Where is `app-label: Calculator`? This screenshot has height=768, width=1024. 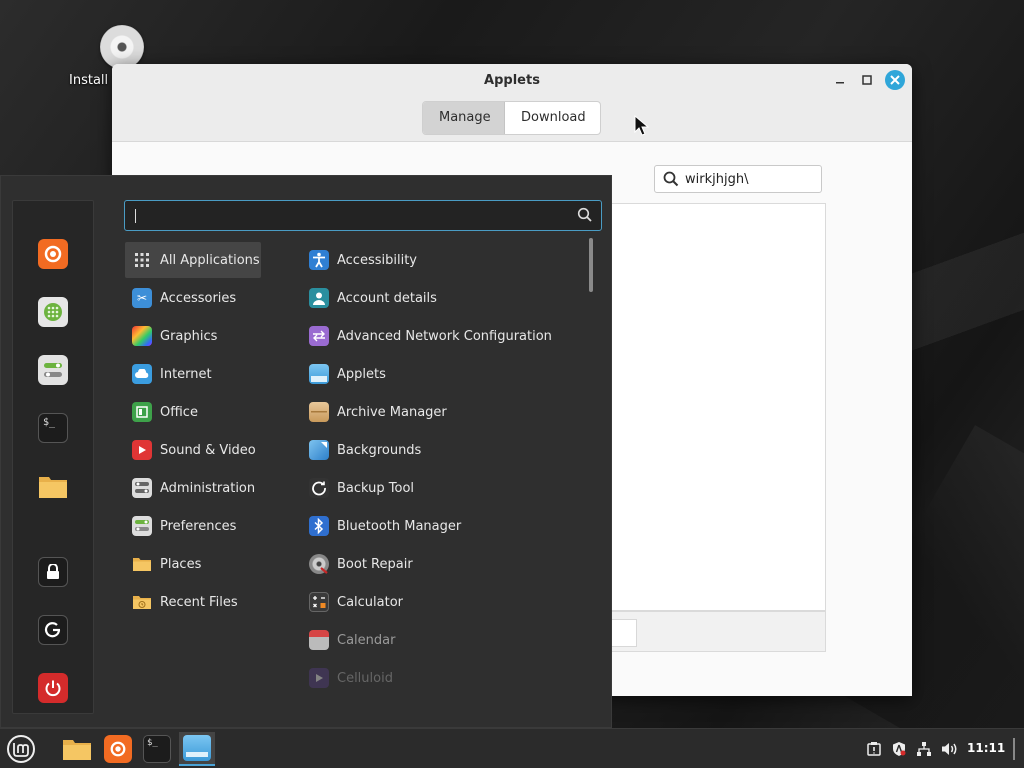
app-label: Calculator is located at coordinates (370, 602).